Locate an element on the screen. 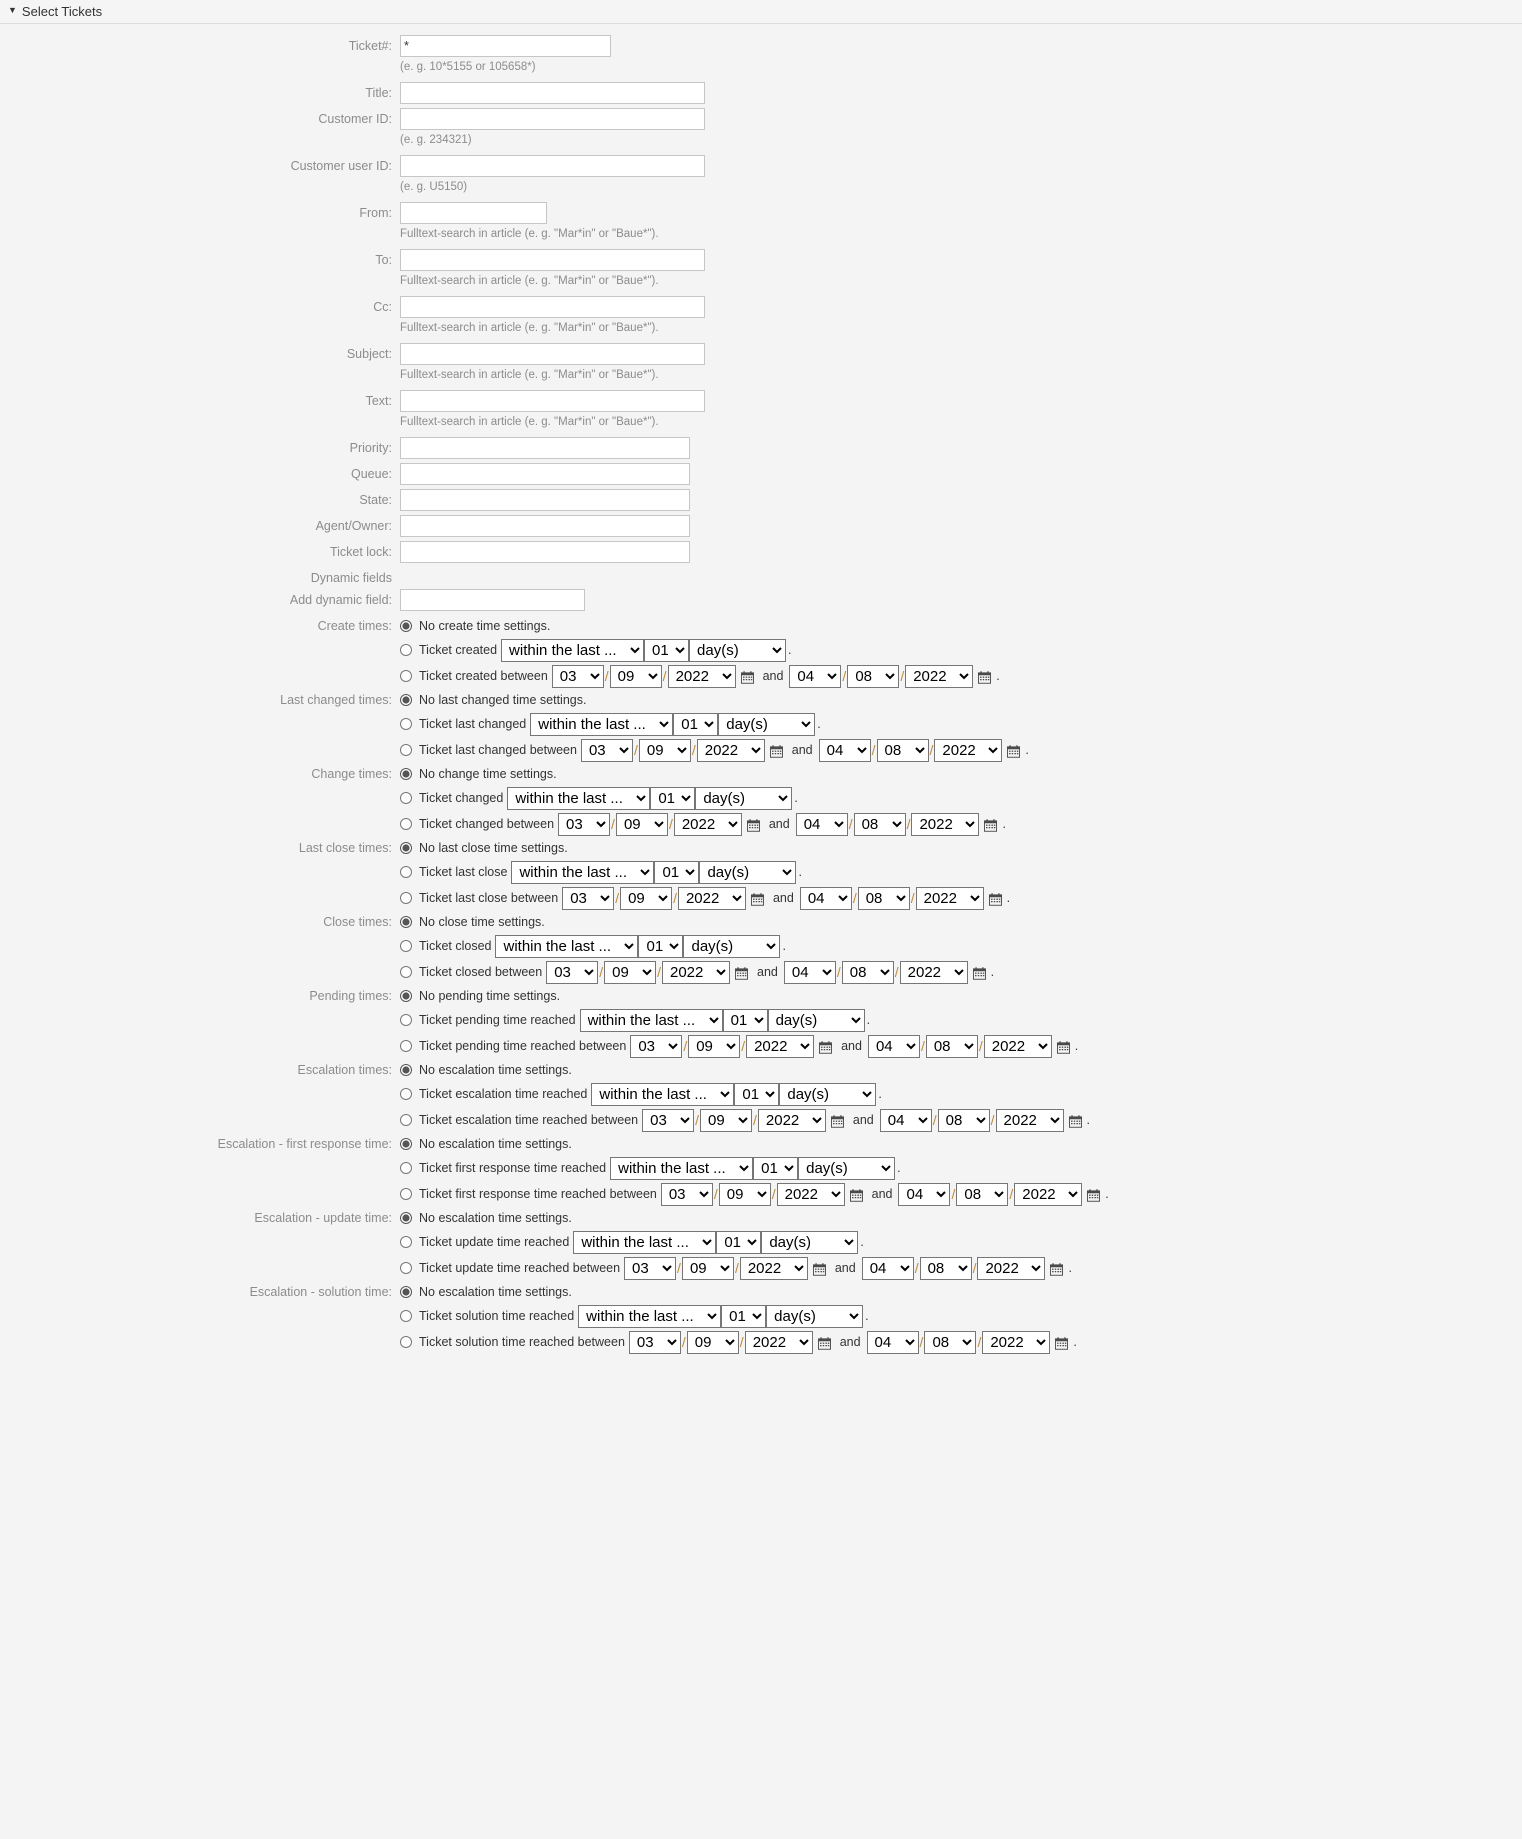 This screenshot has height=1839, width=1522. subject-input is located at coordinates (552, 354).